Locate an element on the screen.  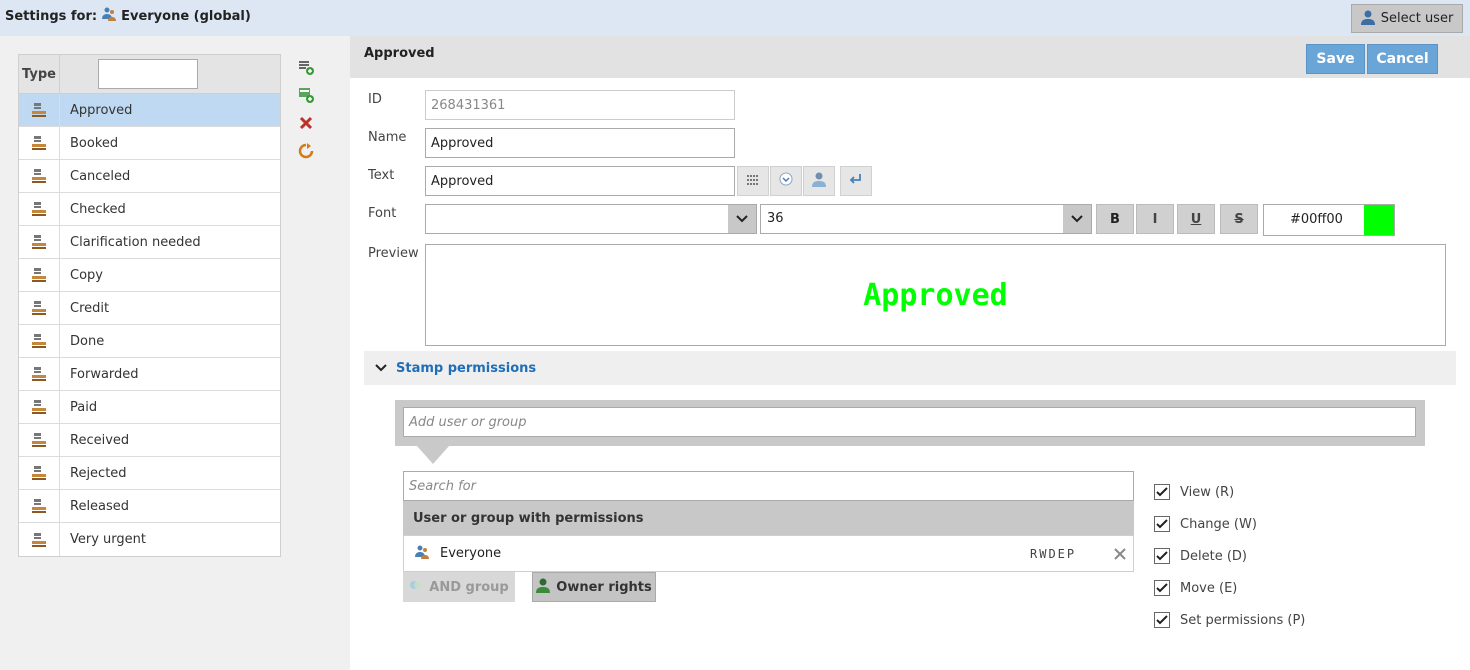
type-row: Very urgent is located at coordinates (149, 539).